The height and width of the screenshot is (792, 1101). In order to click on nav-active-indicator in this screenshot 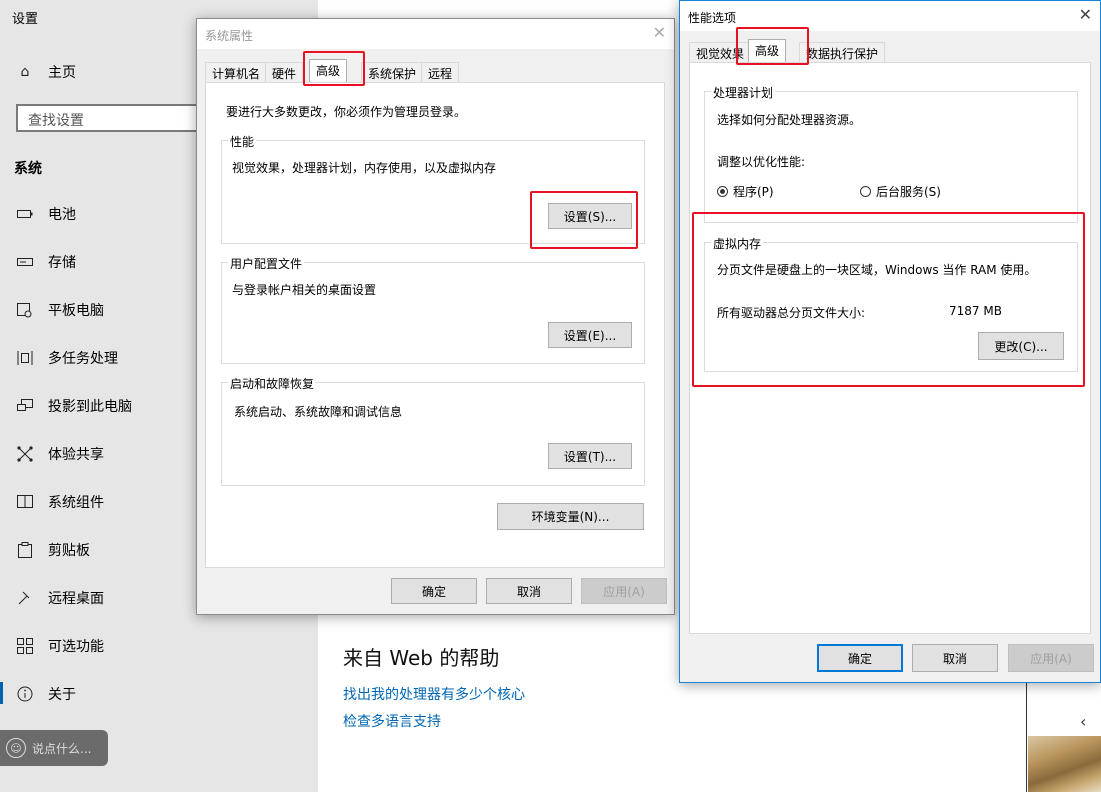, I will do `click(1, 693)`.